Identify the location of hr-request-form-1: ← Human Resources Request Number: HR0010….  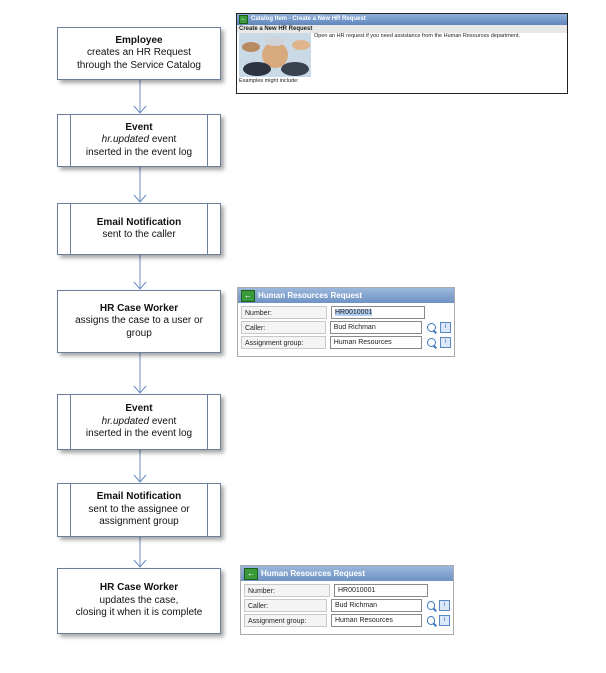
(346, 322).